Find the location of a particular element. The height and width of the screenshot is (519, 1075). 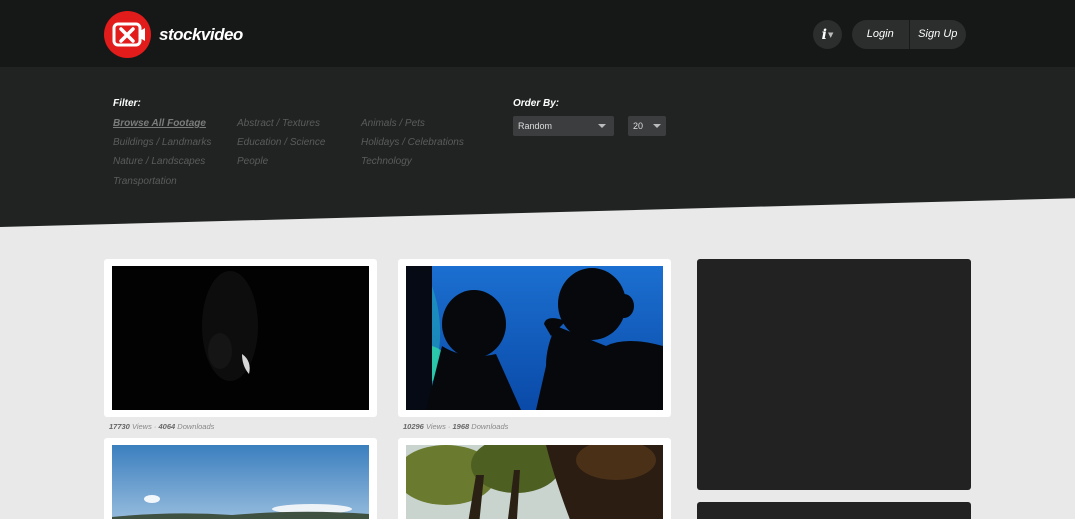

forest-trees-thumbnail is located at coordinates (534, 482).